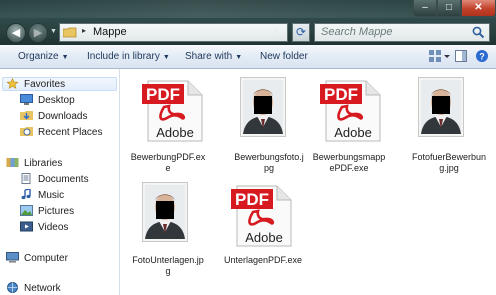 This screenshot has height=295, width=496. I want to click on nav-favorites: Favorites, so click(35, 84).